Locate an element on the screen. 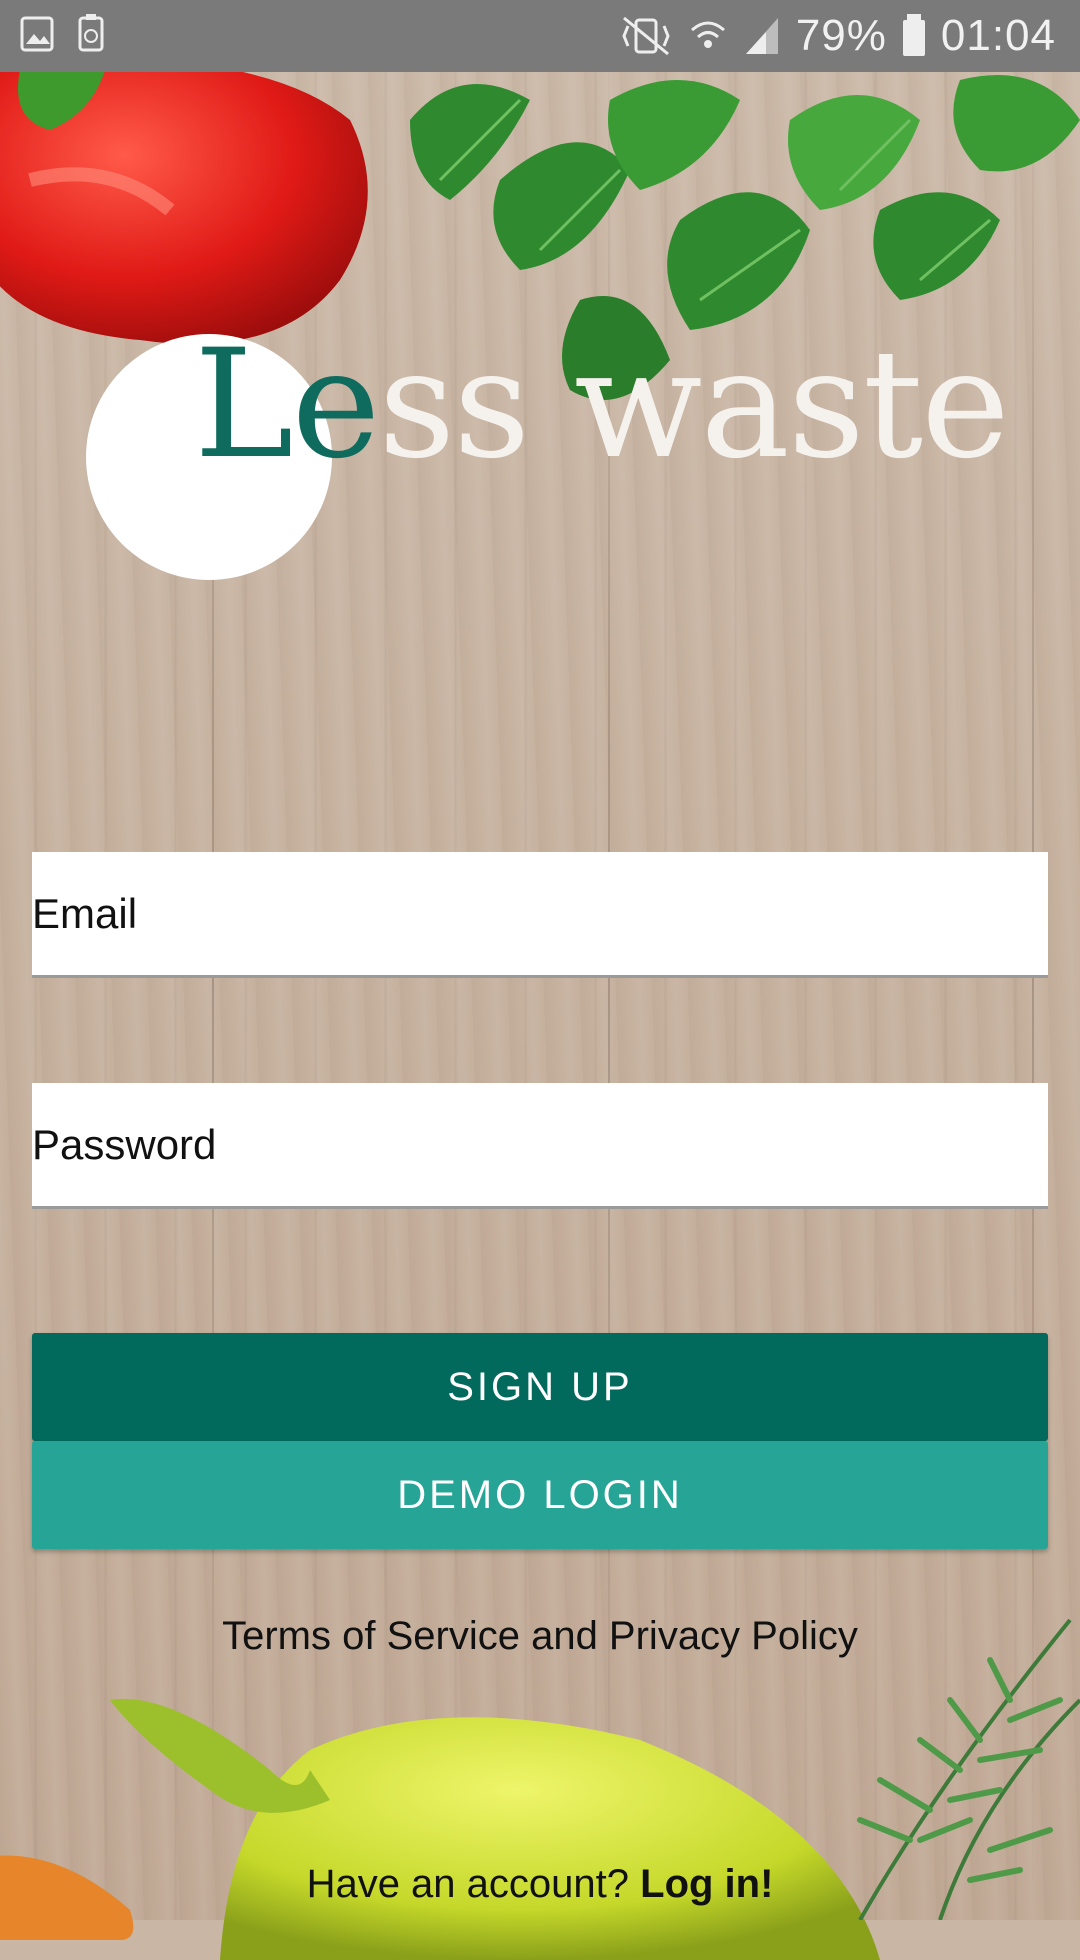  logo-text-green: Le is located at coordinates (287, 405).